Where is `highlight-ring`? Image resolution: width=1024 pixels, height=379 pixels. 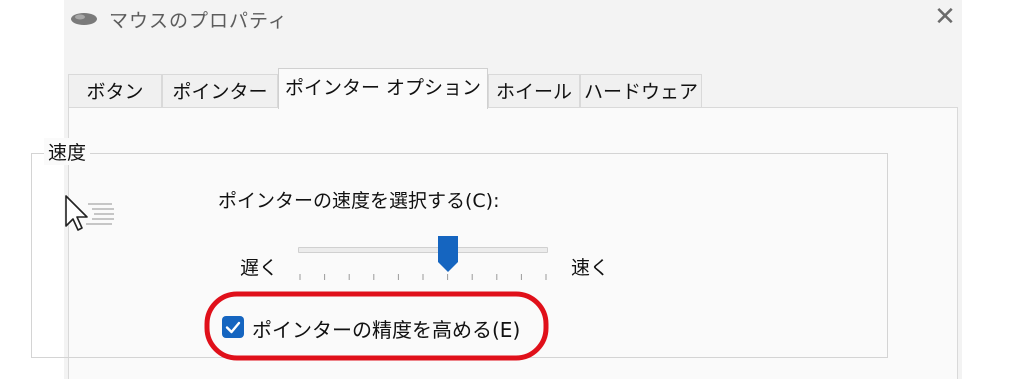 highlight-ring is located at coordinates (376, 326).